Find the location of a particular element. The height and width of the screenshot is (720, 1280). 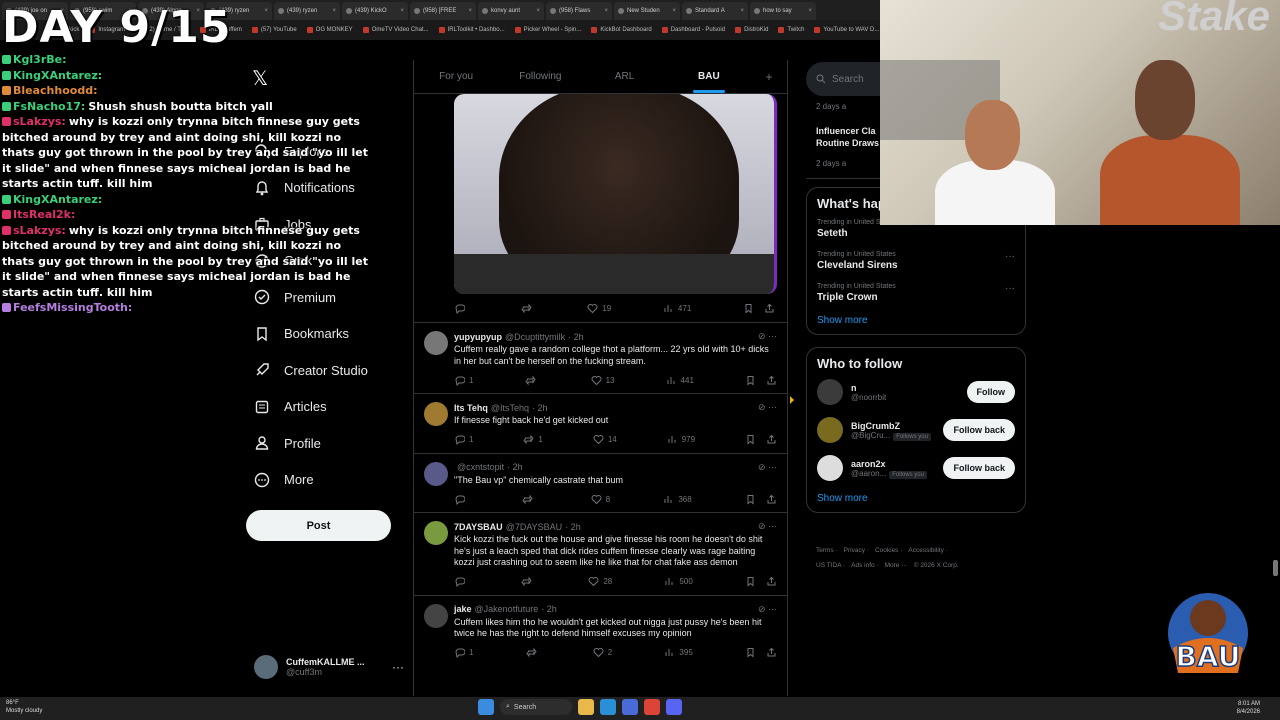

bookmark-item: Twitch is located at coordinates (791, 30).